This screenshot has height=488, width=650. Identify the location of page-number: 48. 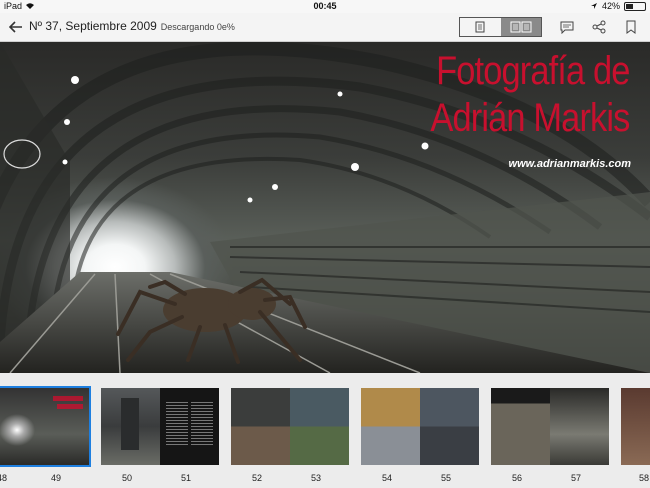
(3, 478).